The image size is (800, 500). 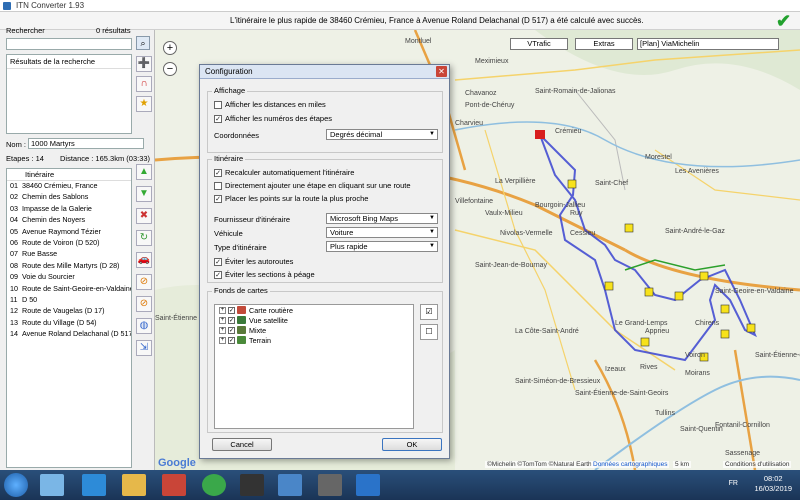 I want to click on stop-number: 08, so click(x=14, y=265).